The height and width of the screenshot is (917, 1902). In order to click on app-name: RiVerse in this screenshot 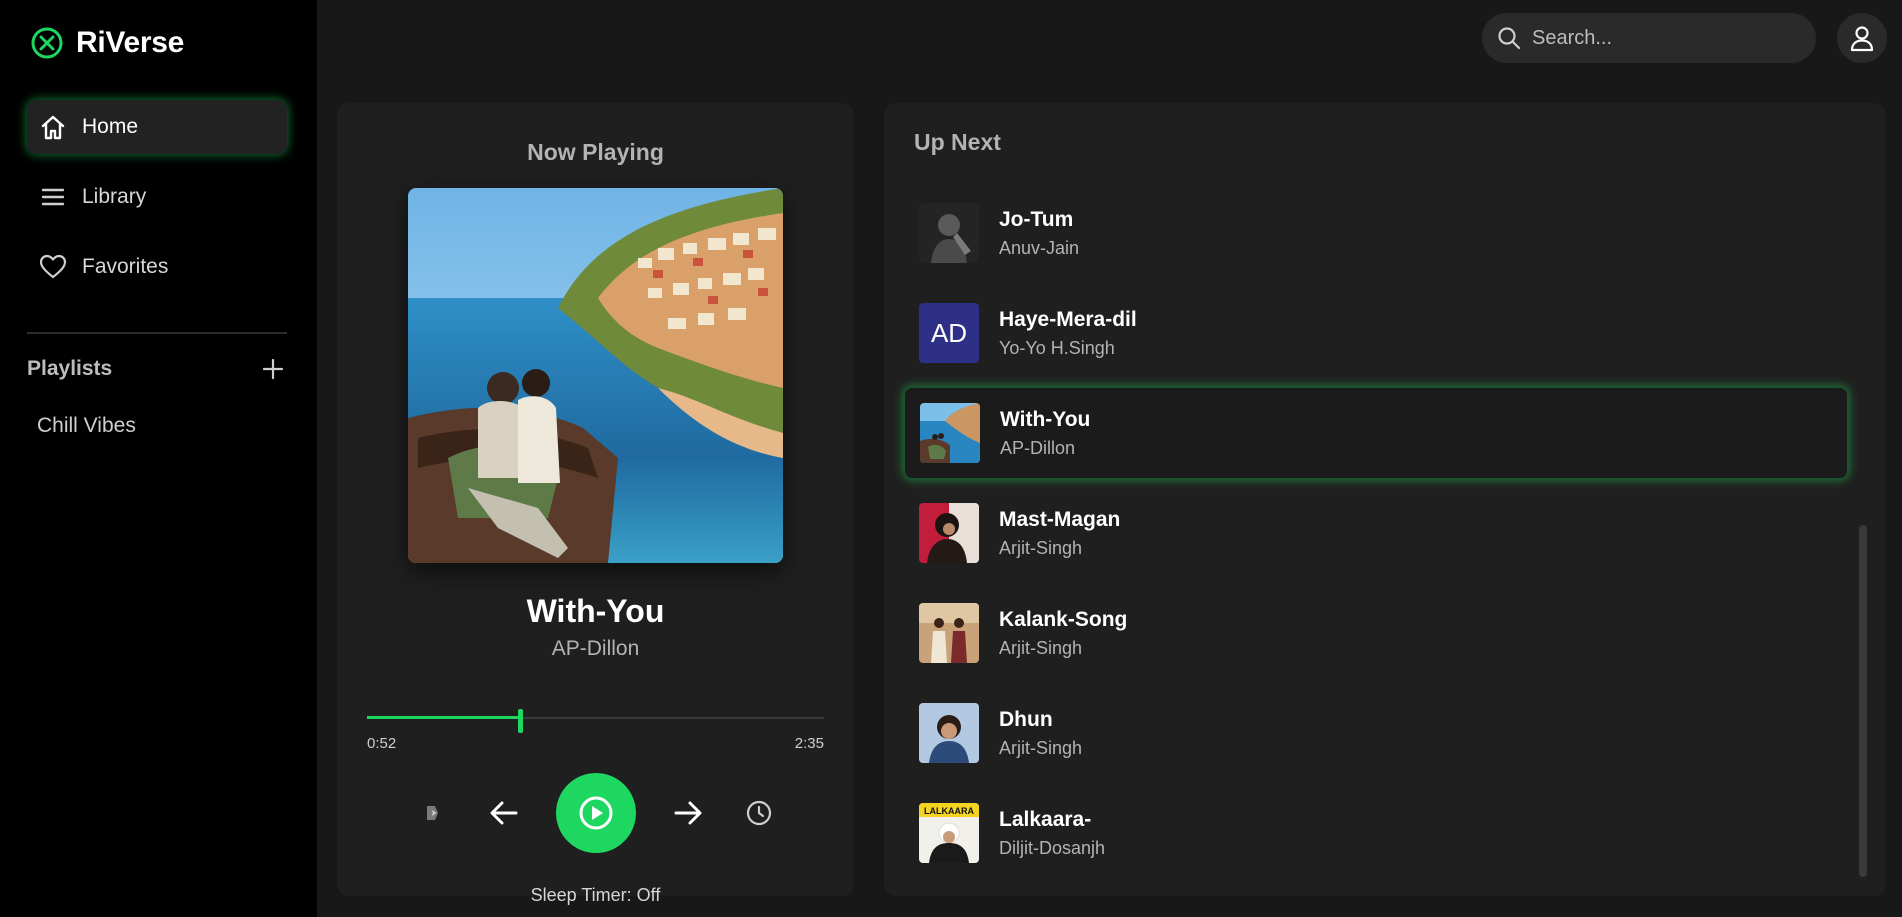, I will do `click(130, 42)`.